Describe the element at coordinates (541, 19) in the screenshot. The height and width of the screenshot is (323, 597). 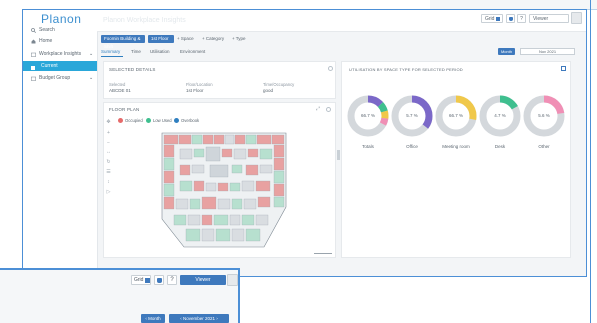
I see `user-name: Viewer` at that location.